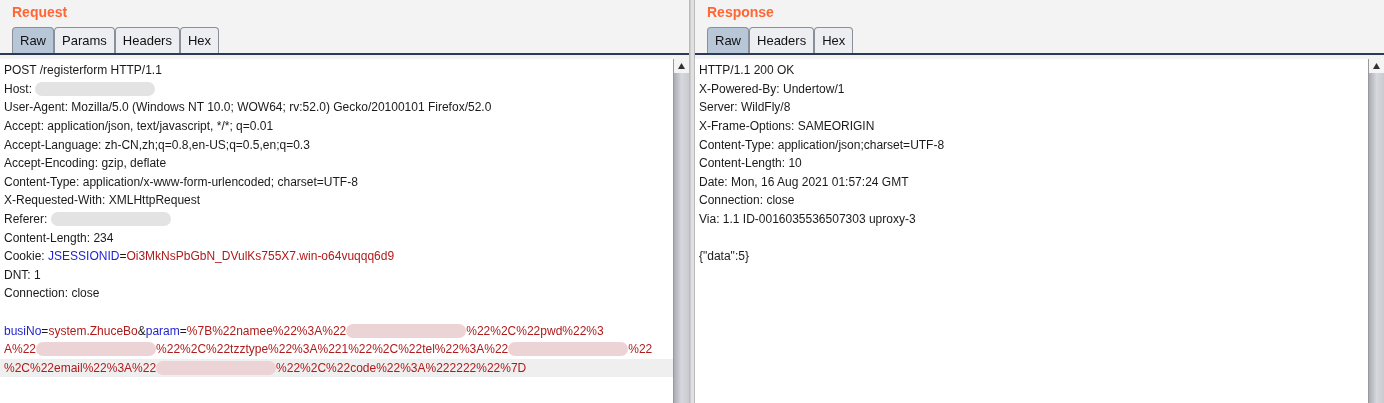 The height and width of the screenshot is (403, 1384). I want to click on code-text: POST /registerform HTTP/1.1, so click(83, 71).